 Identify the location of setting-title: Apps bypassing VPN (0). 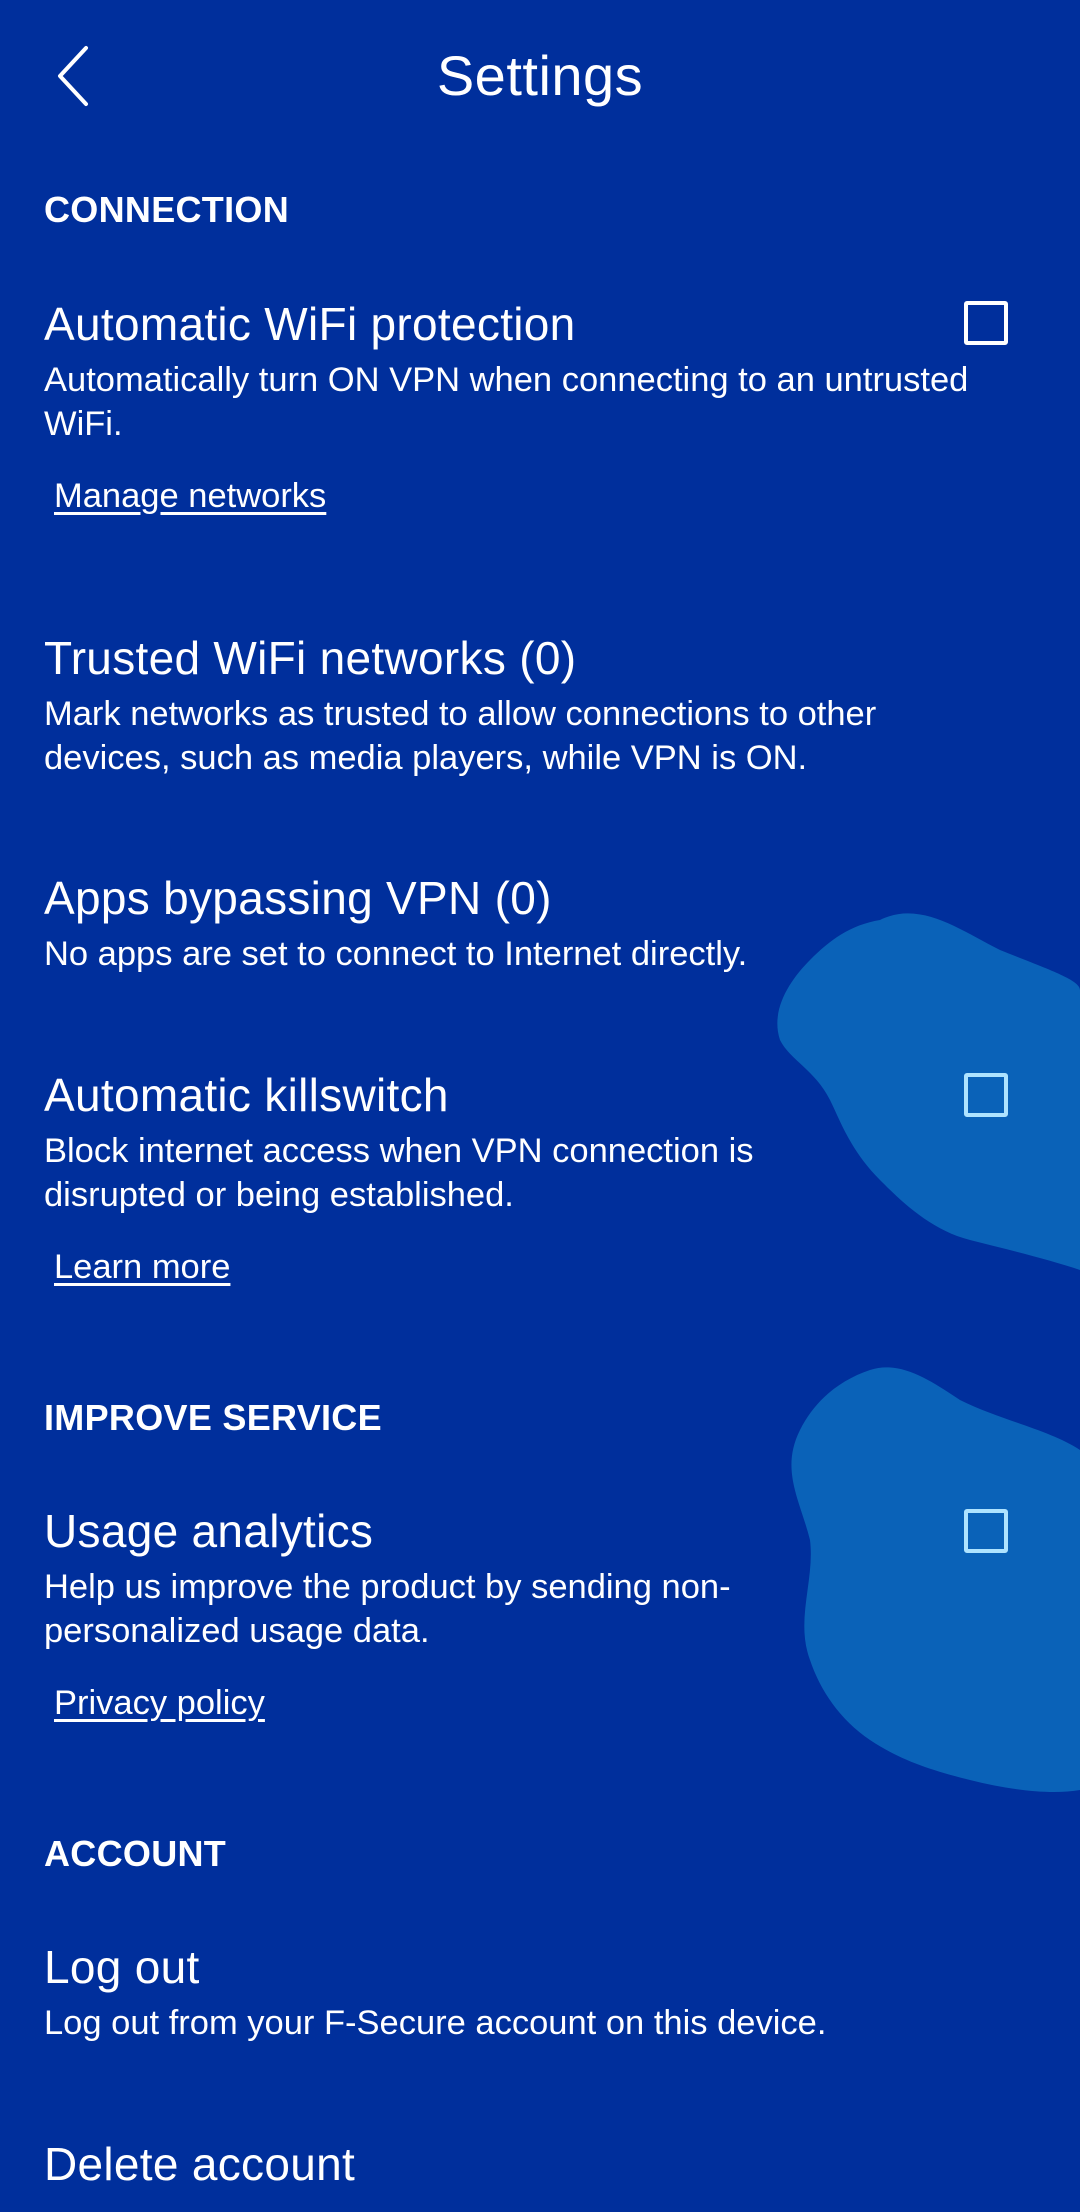
(298, 898).